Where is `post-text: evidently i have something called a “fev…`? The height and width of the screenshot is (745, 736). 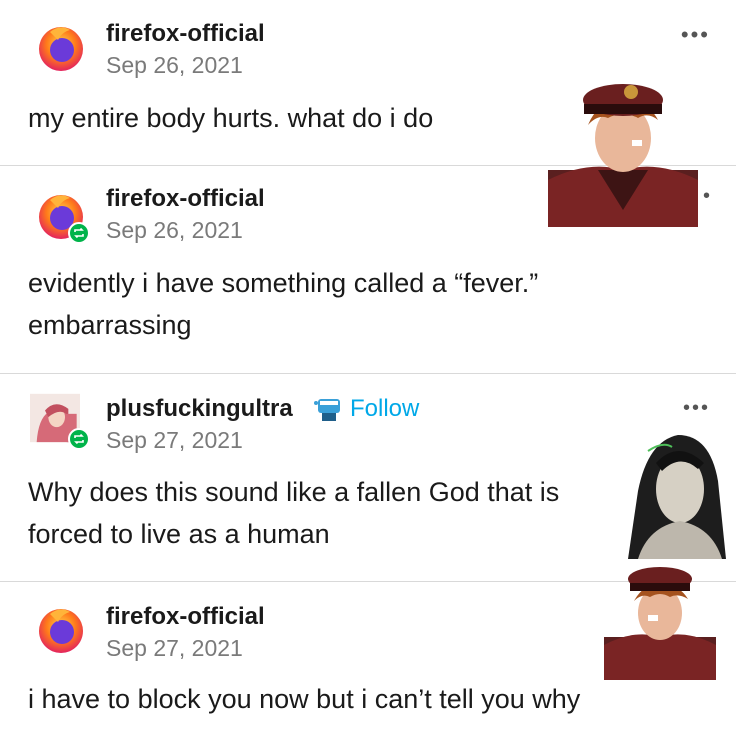 post-text: evidently i have something called a “fev… is located at coordinates (283, 304).